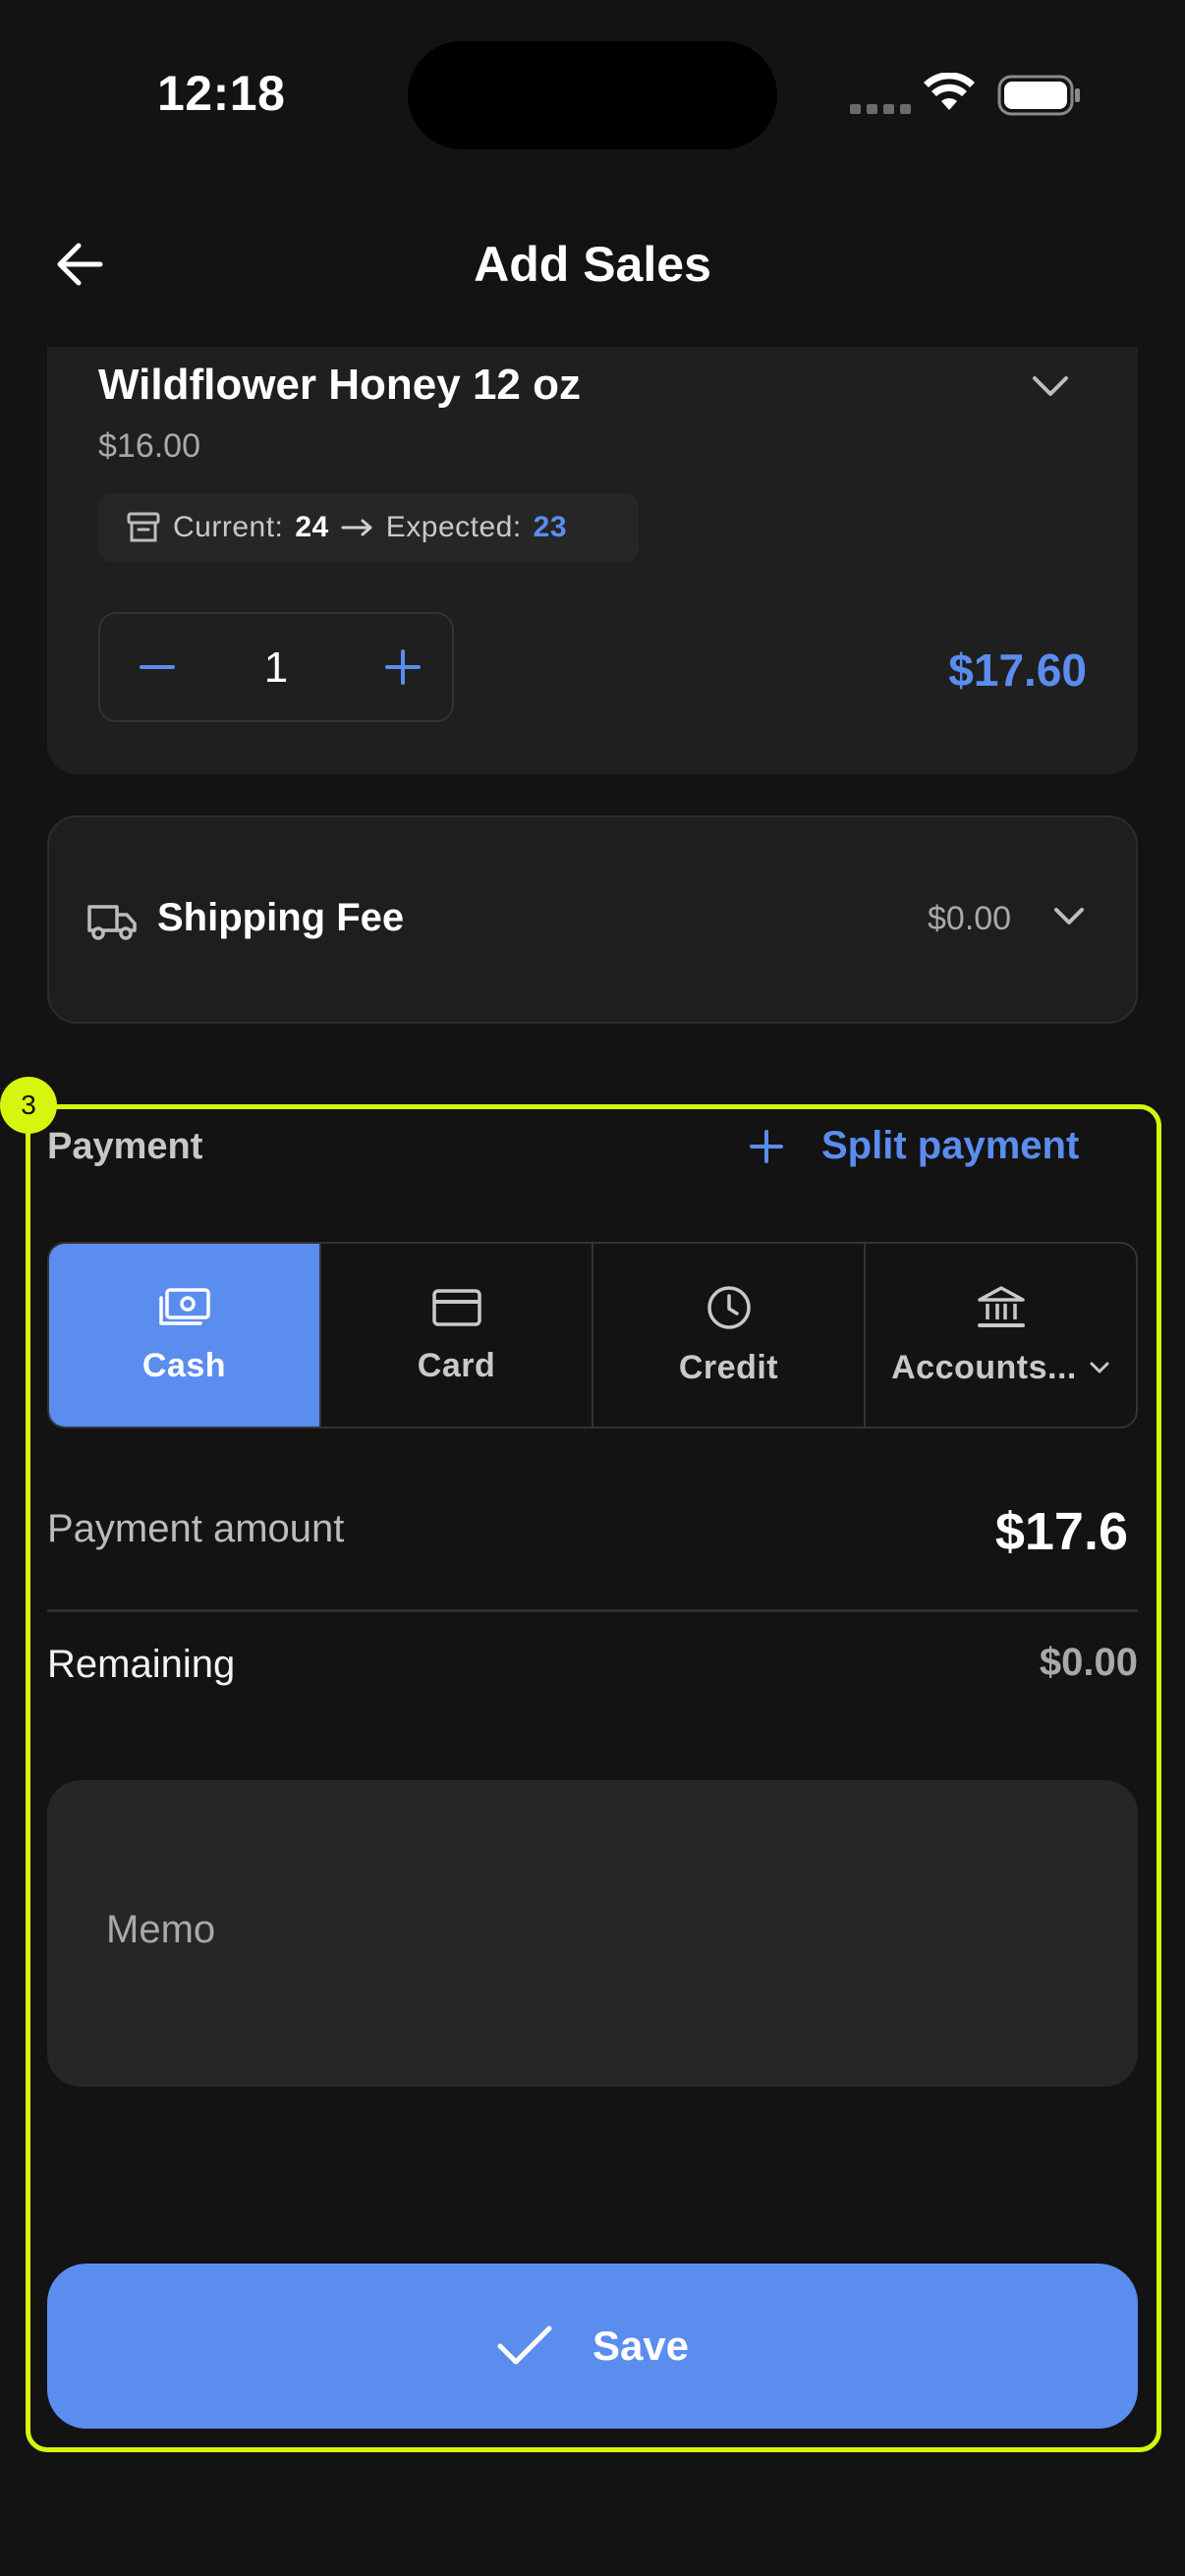 The image size is (1185, 2576). What do you see at coordinates (229, 527) in the screenshot?
I see `current-stock-label: Current:` at bounding box center [229, 527].